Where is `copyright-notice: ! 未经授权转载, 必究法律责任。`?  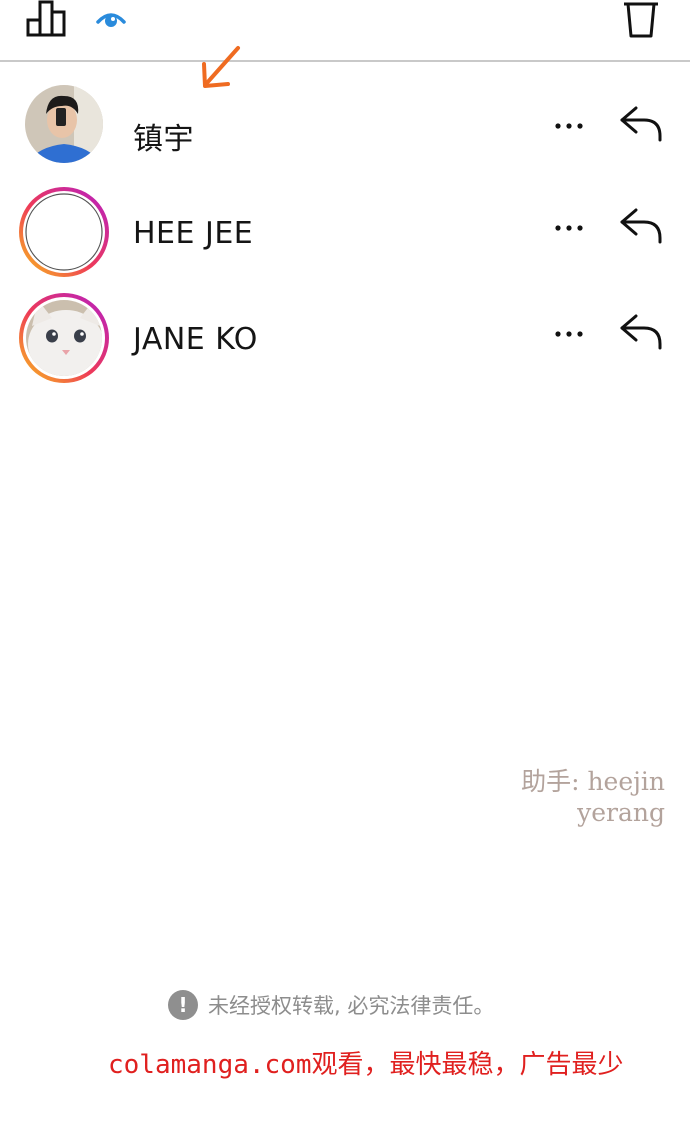 copyright-notice: ! 未经授权转载, 必究法律责任。 is located at coordinates (331, 1005).